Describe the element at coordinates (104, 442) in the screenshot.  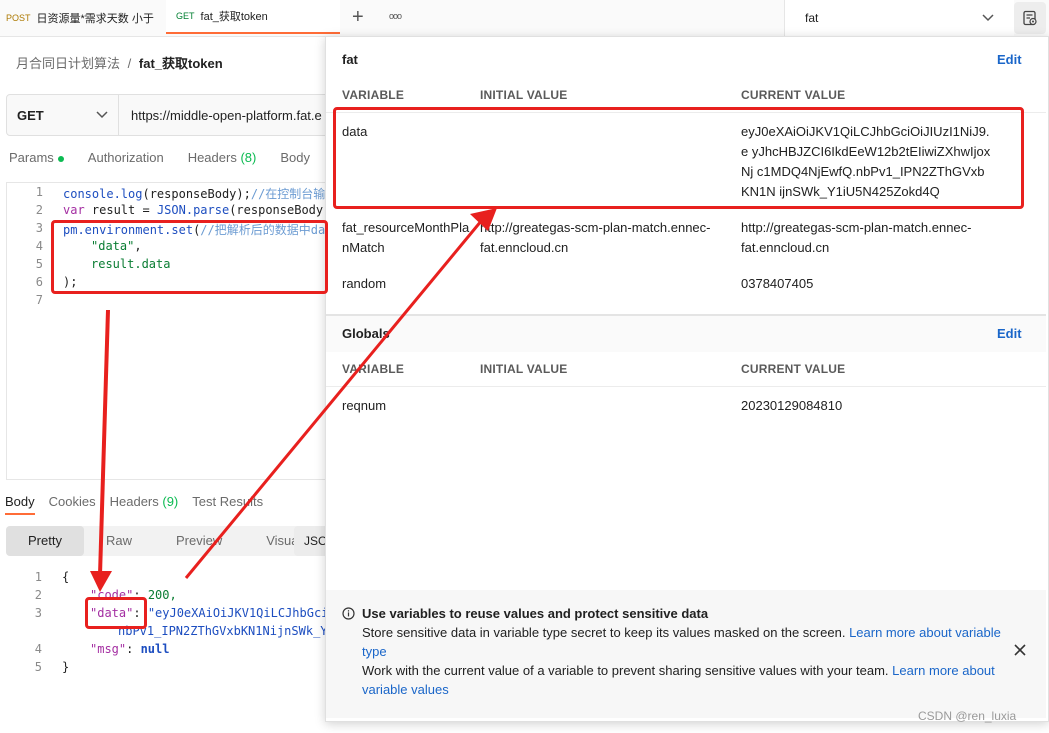
I see `arrow-down-line` at that location.